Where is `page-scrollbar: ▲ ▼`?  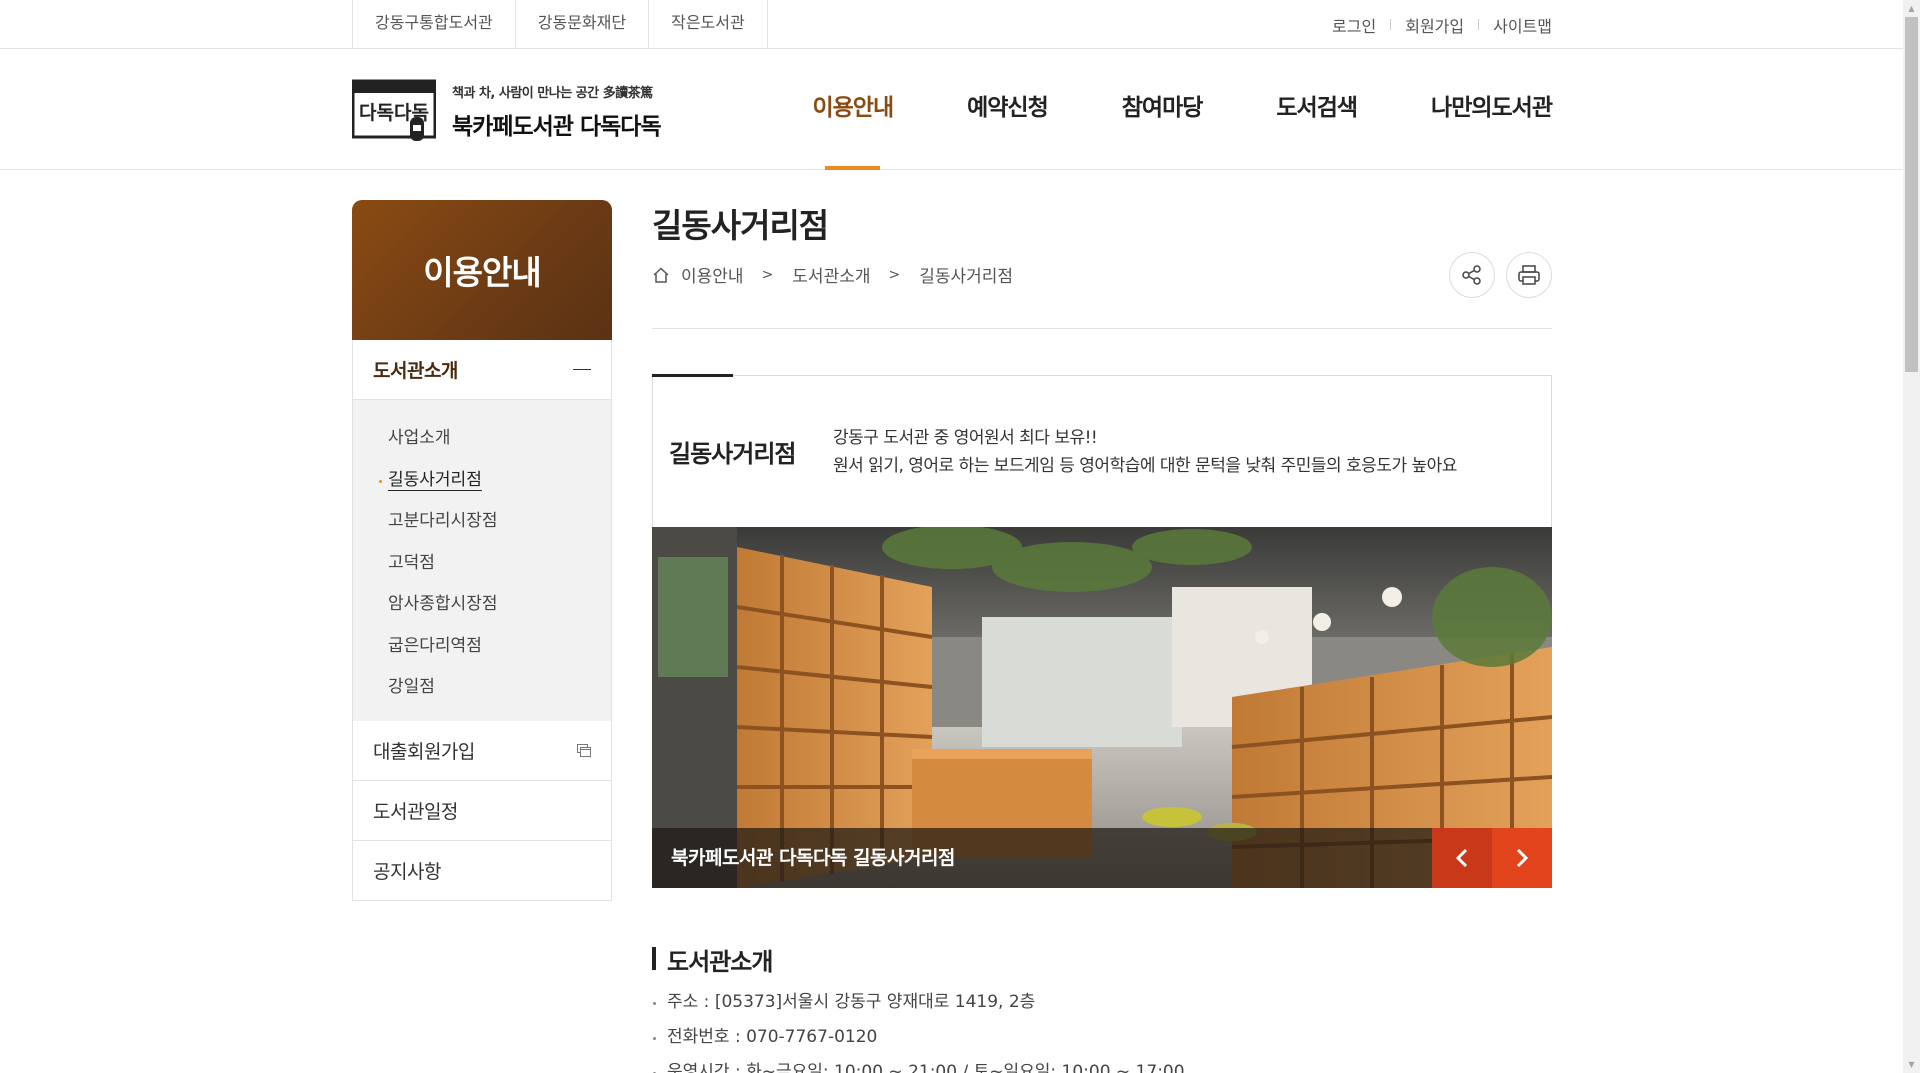 page-scrollbar: ▲ ▼ is located at coordinates (1911, 536).